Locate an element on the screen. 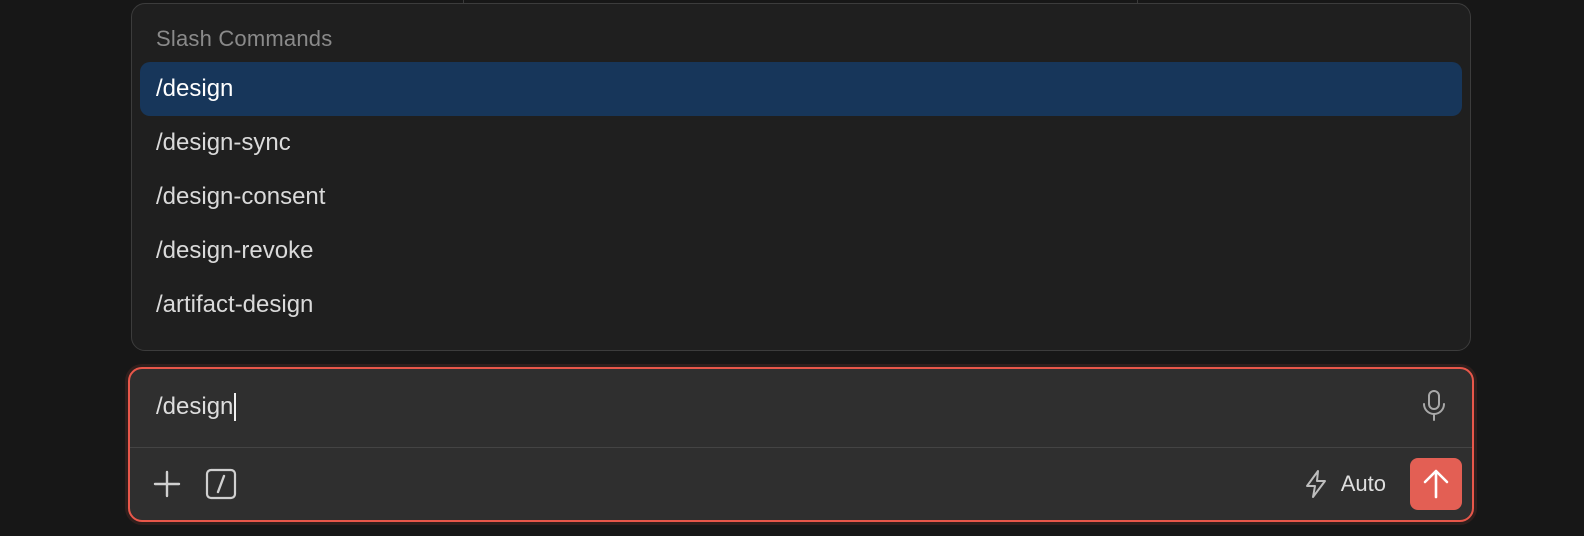 The height and width of the screenshot is (536, 1584). mode-selector: Auto is located at coordinates (1344, 484).